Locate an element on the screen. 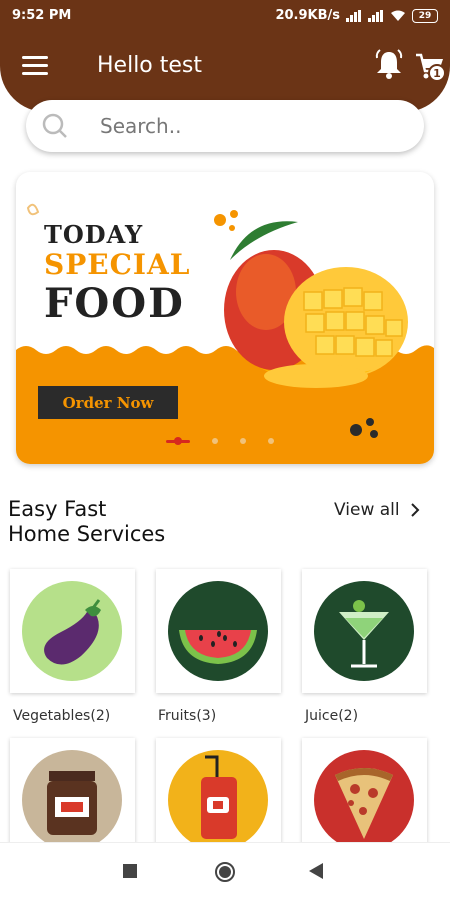  cocktail-icon is located at coordinates (364, 631).